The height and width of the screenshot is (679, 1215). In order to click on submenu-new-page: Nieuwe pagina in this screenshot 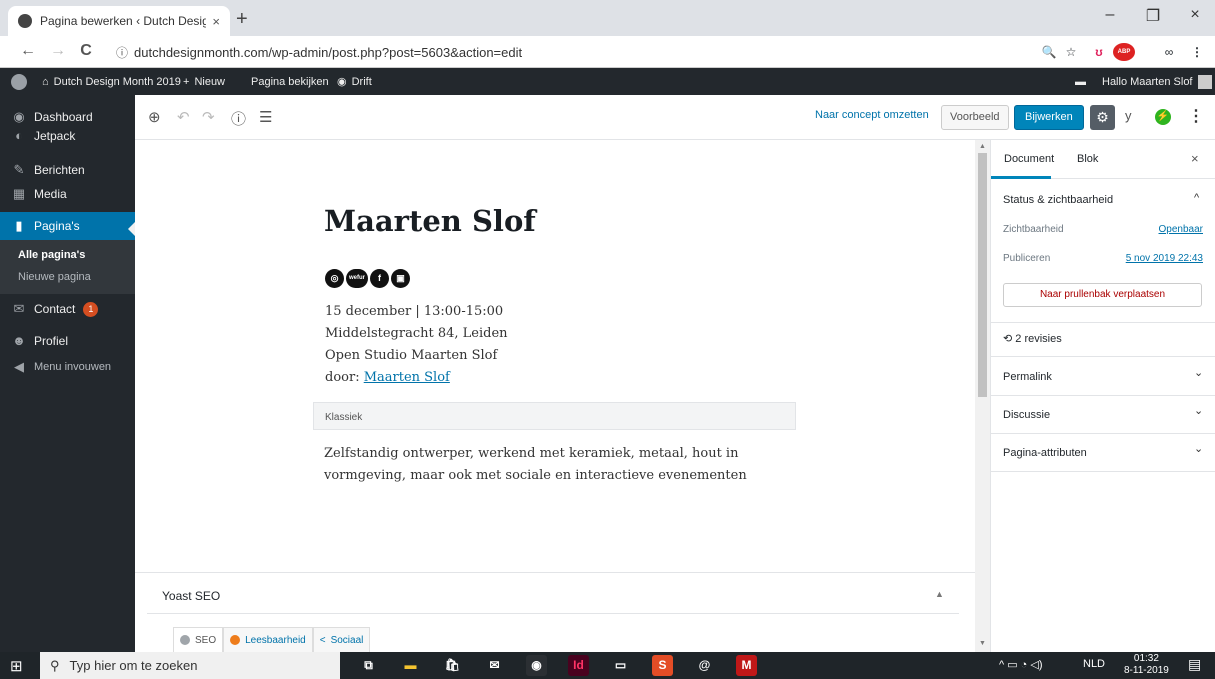, I will do `click(67, 277)`.